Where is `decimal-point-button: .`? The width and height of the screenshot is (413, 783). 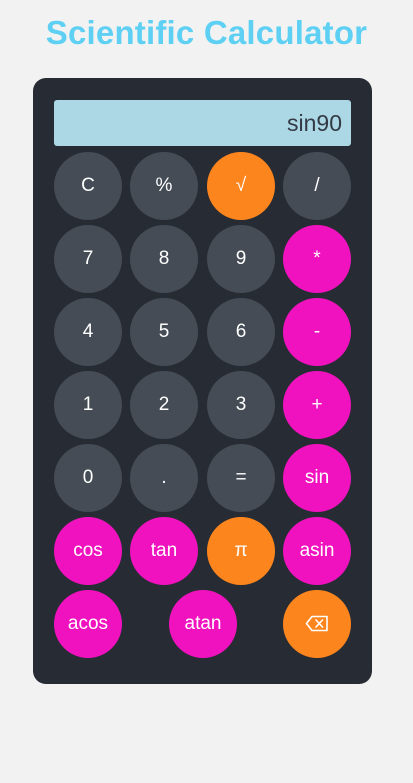 decimal-point-button: . is located at coordinates (164, 478).